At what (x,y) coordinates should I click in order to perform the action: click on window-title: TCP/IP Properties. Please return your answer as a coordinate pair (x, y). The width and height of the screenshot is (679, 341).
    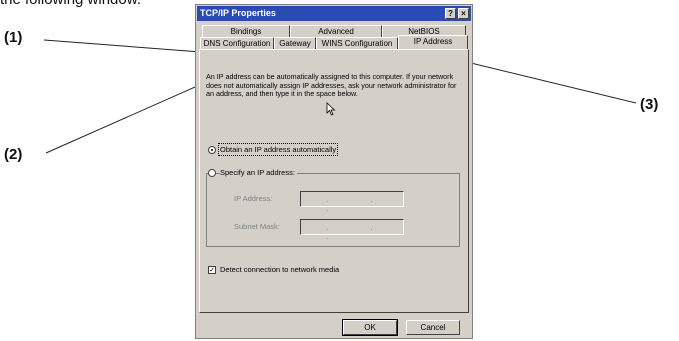
    Looking at the image, I should click on (238, 13).